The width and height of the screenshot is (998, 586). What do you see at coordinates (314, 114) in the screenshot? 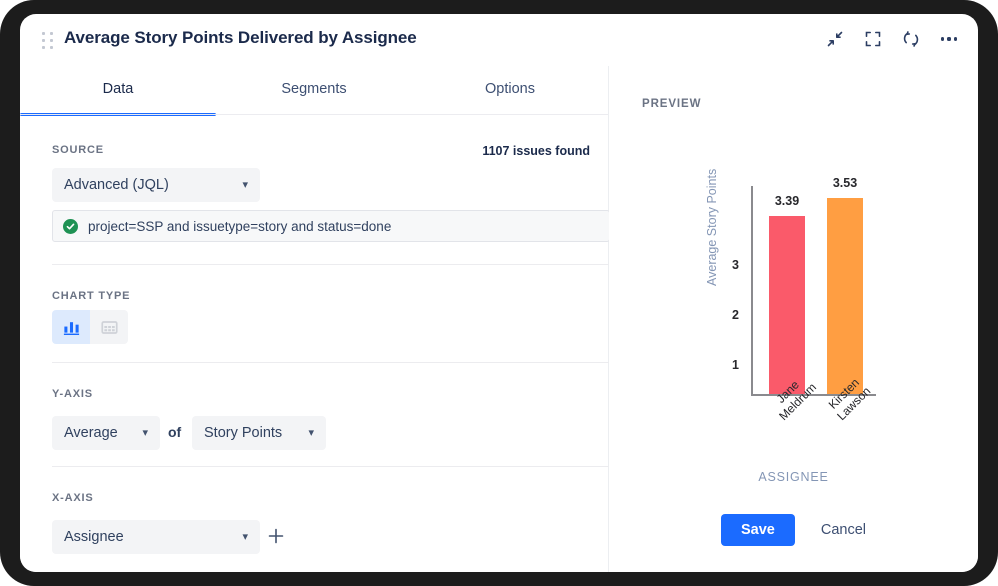
I see `tabs-underline` at bounding box center [314, 114].